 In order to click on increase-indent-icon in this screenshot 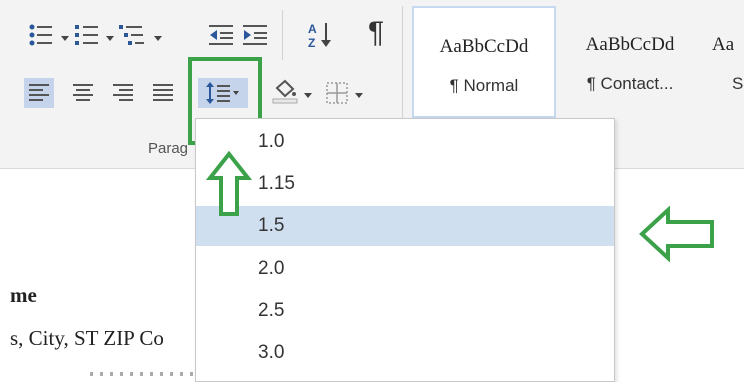, I will do `click(255, 35)`.